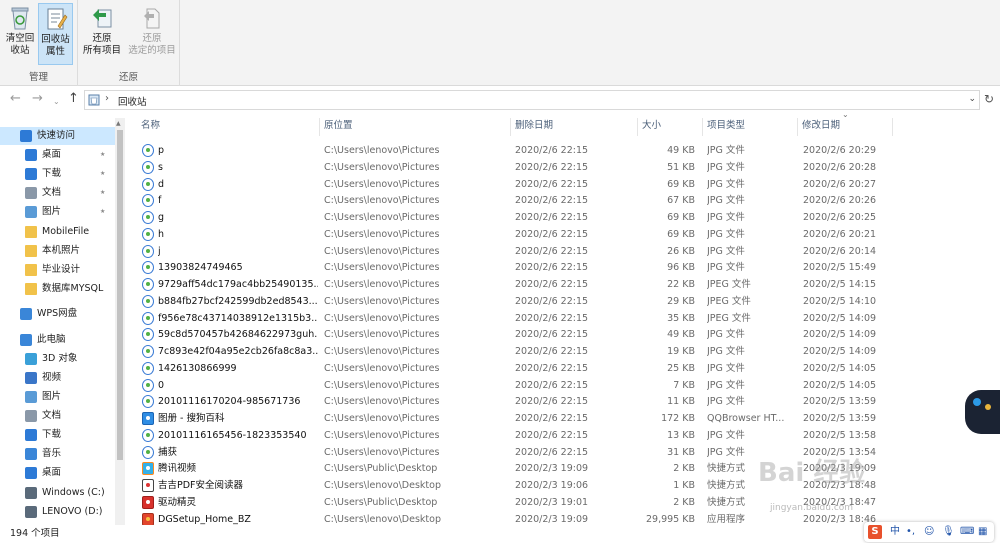  What do you see at coordinates (57, 314) in the screenshot?
I see `sidebar-item: WPS网盘` at bounding box center [57, 314].